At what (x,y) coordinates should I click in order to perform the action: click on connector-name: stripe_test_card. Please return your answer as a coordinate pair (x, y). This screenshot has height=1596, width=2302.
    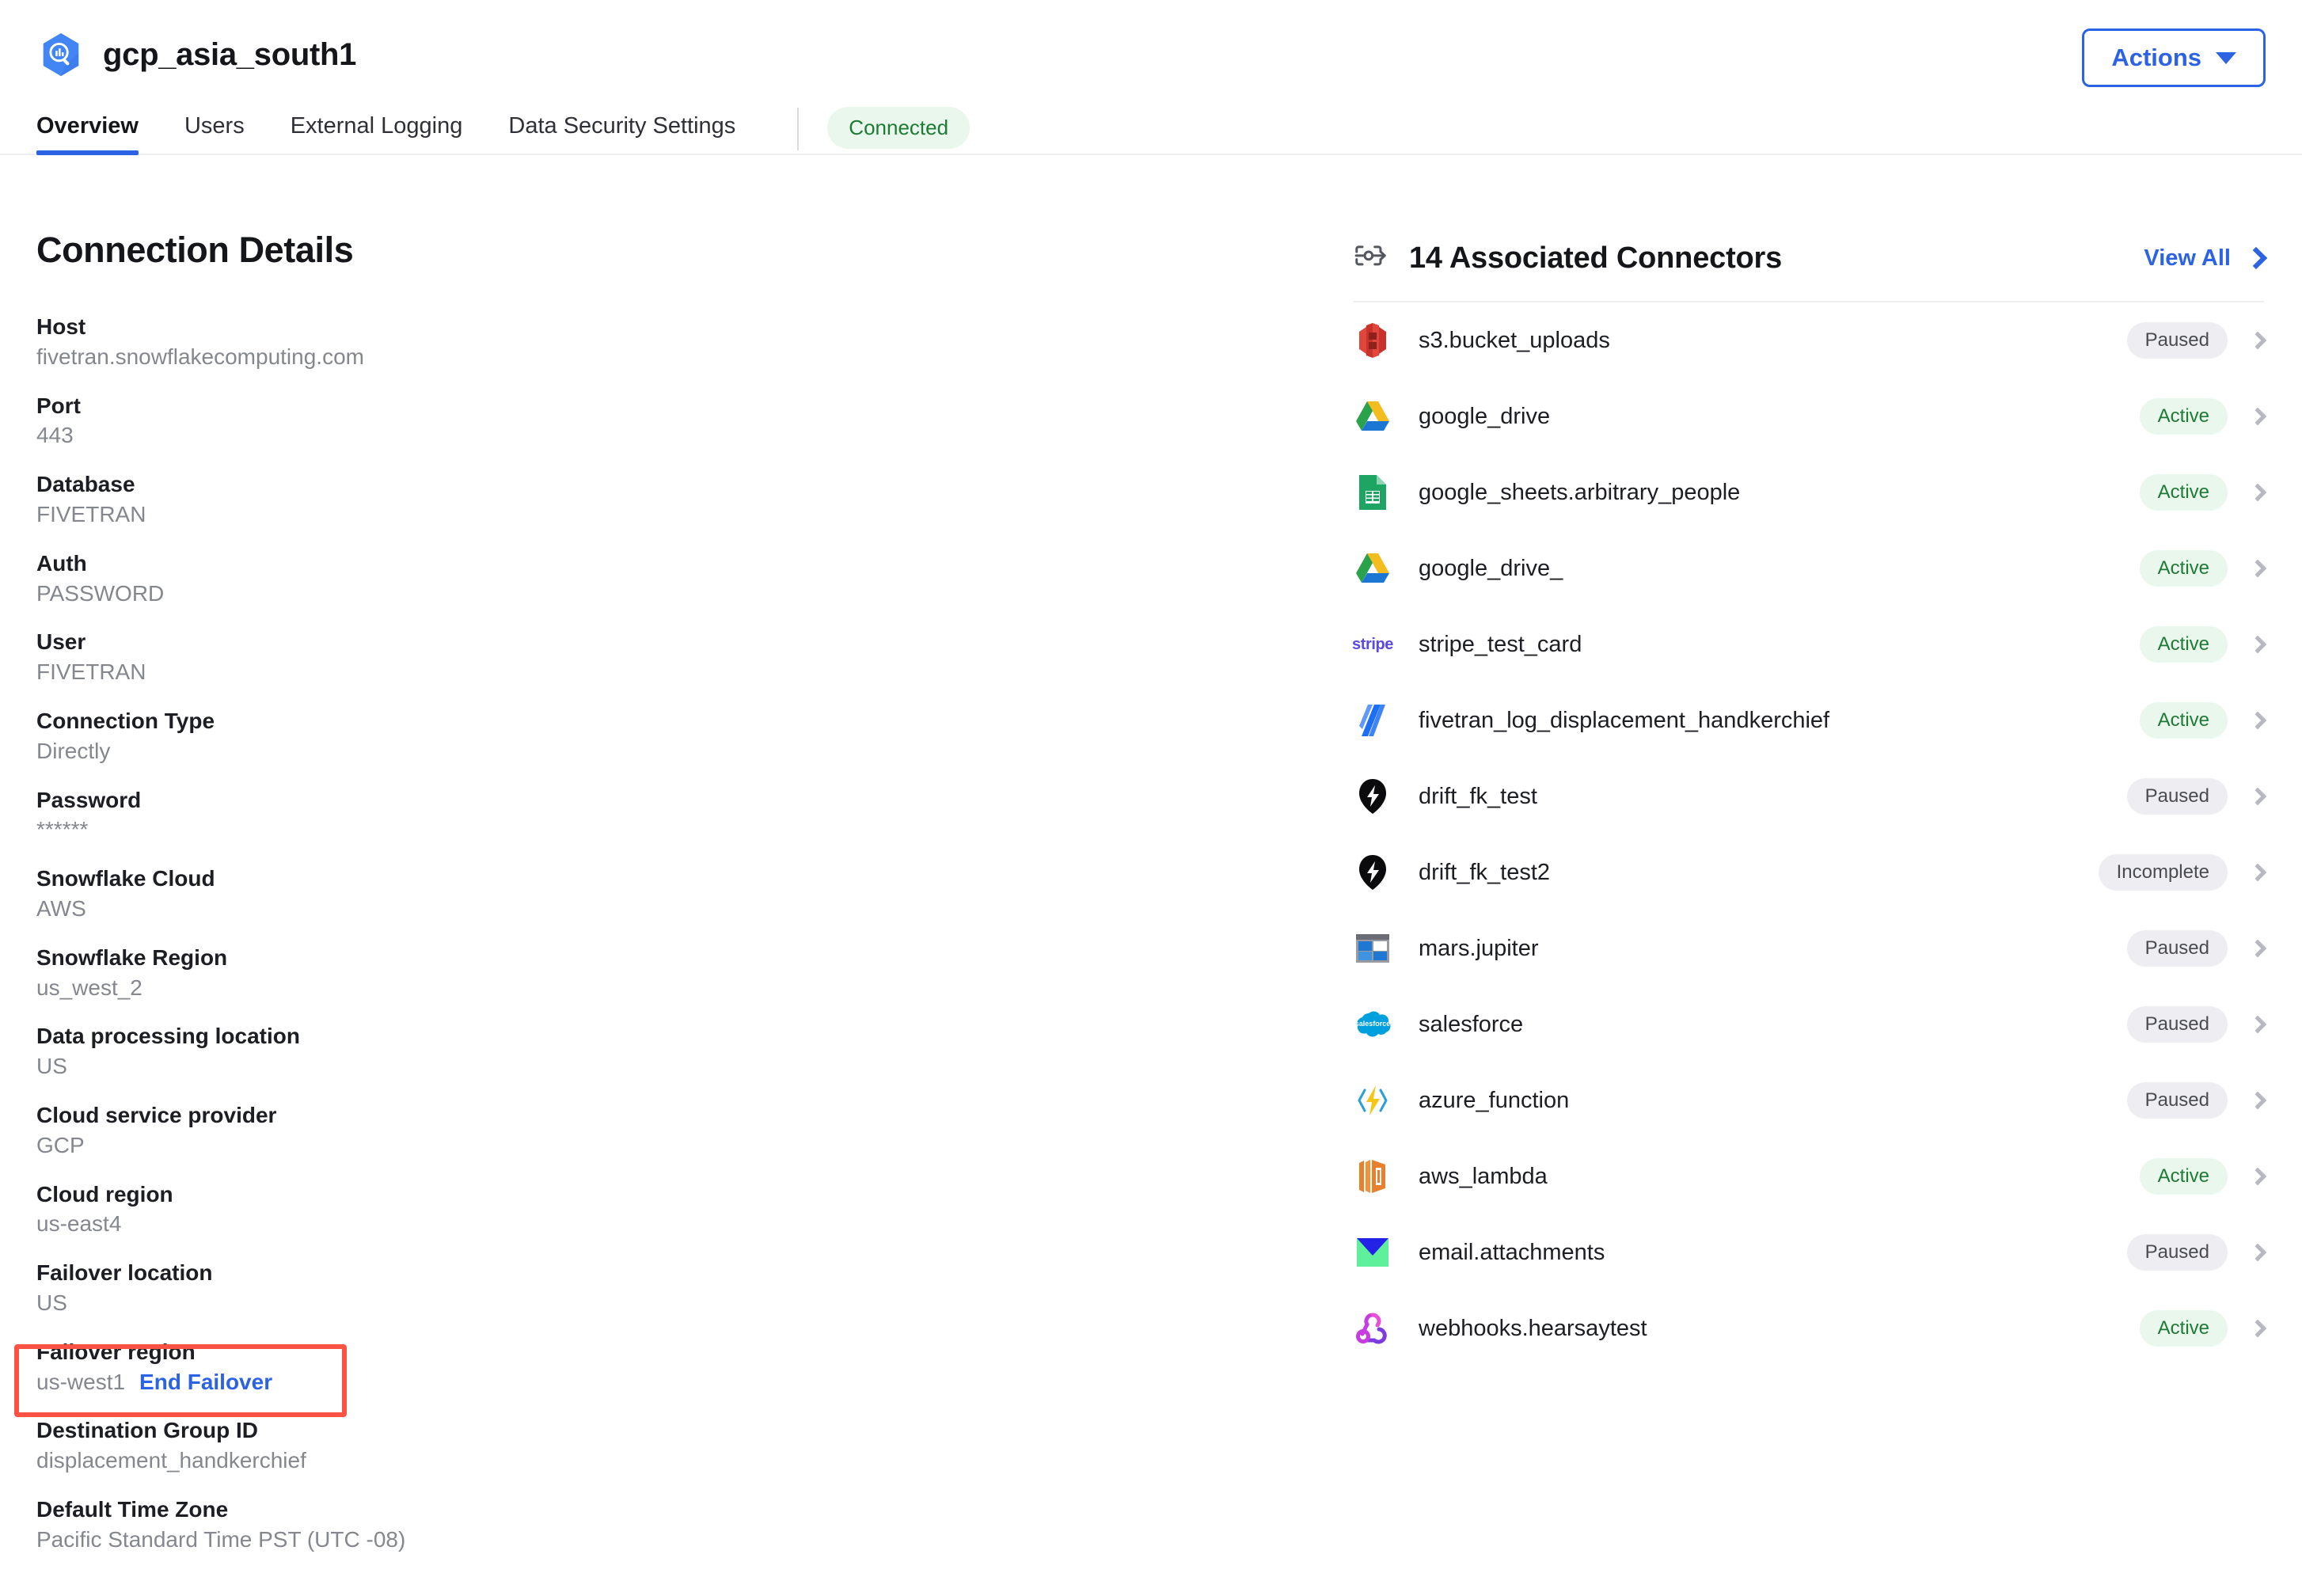
    Looking at the image, I should click on (1501, 644).